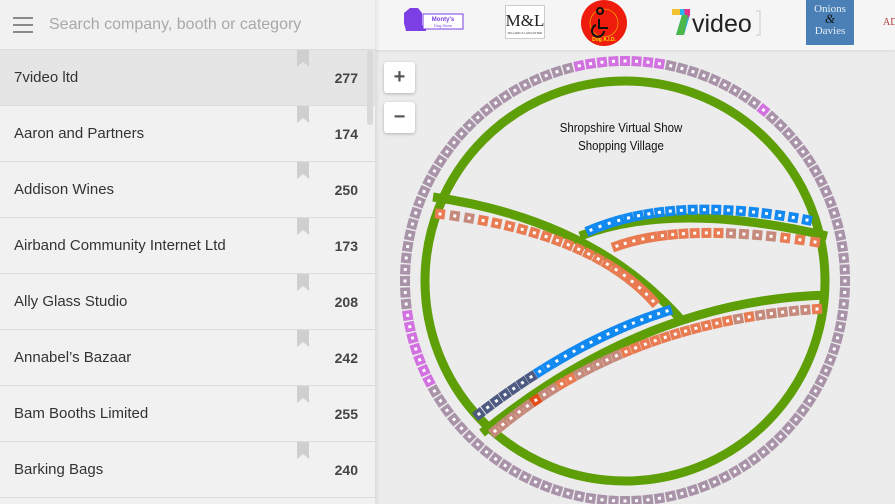 The height and width of the screenshot is (504, 895). Describe the element at coordinates (187, 358) in the screenshot. I see `exhibitor-row: Annabel’s Bazaar 242` at that location.